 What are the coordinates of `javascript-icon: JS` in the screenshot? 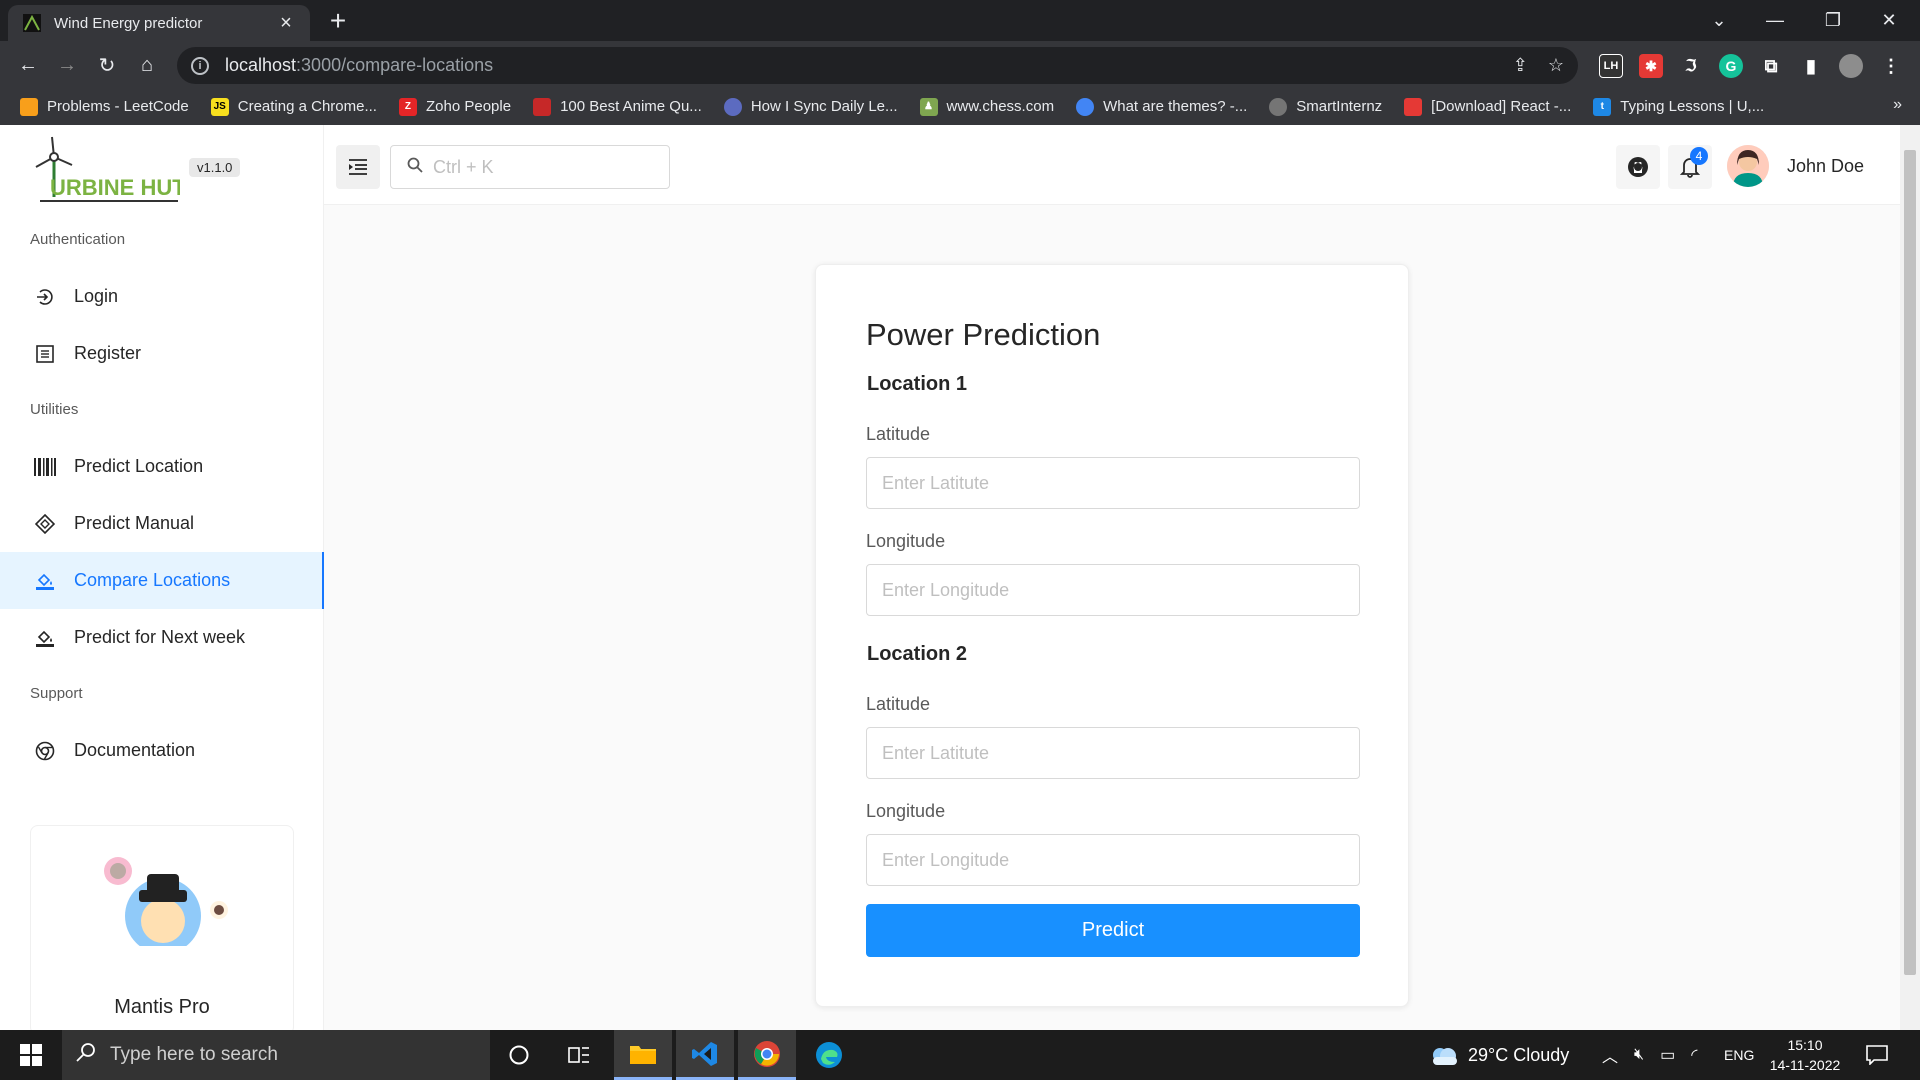 It's located at (219, 106).